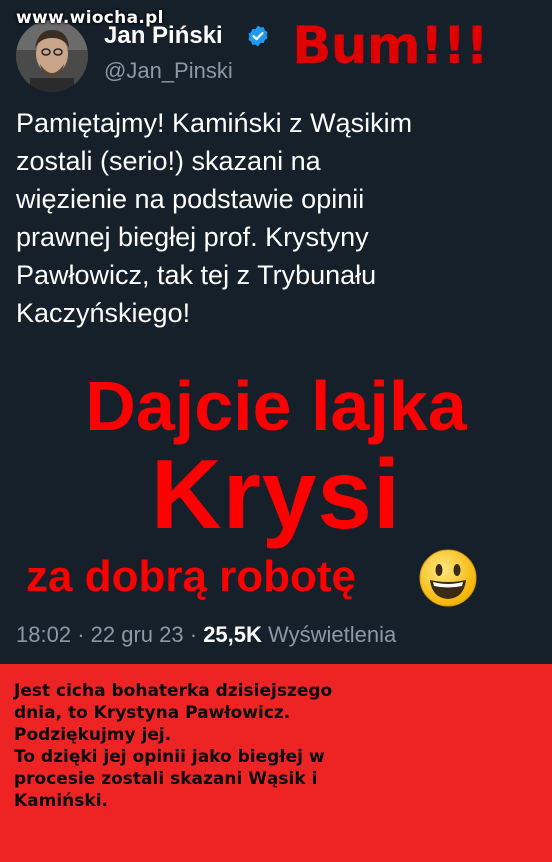  I want to click on avatar-photo, so click(52, 56).